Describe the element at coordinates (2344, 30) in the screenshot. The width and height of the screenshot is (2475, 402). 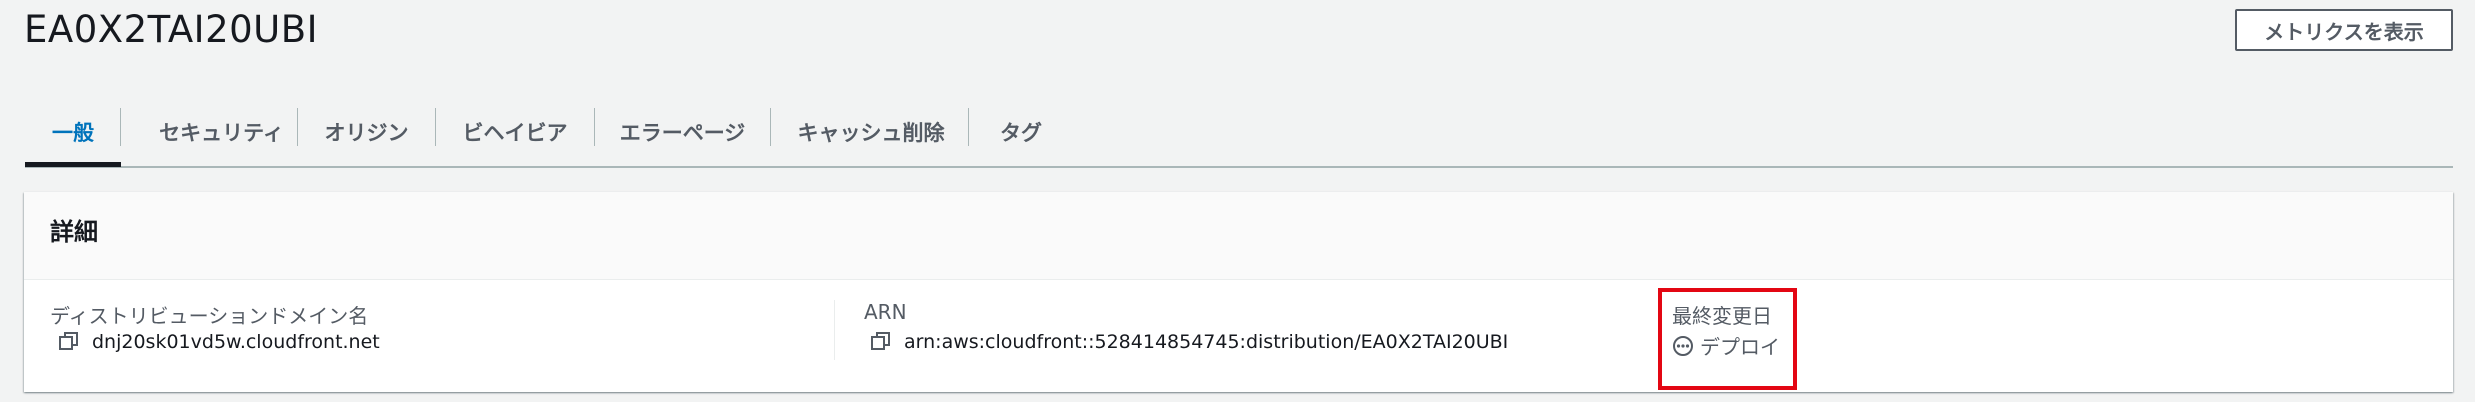
I see `view-metrics-button: メトリクスを表示` at that location.